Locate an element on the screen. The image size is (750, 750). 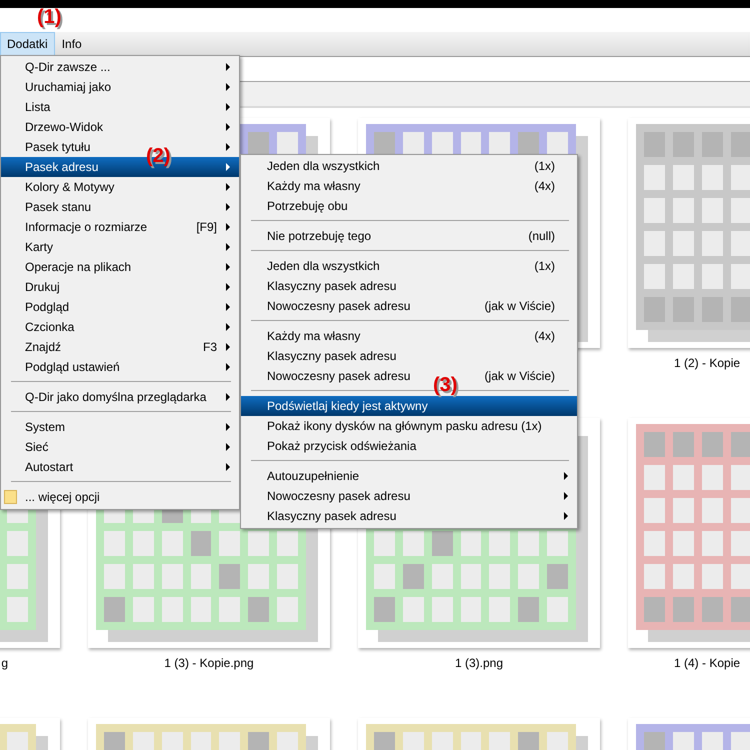
file-name: 1 (3) - Kopie.png is located at coordinates (209, 663).